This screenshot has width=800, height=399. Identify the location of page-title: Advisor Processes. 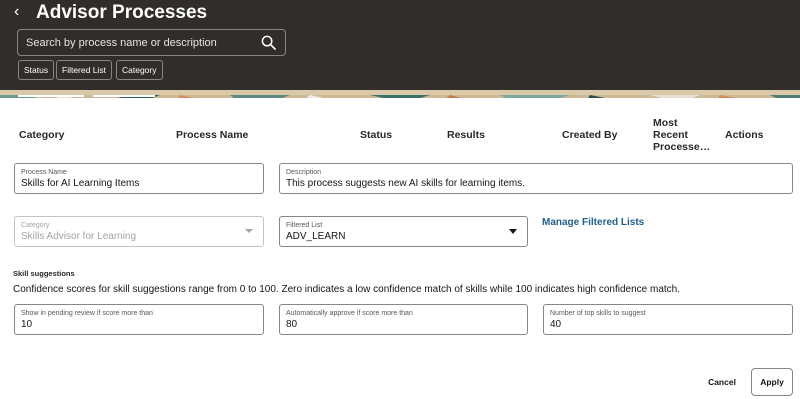
(122, 12).